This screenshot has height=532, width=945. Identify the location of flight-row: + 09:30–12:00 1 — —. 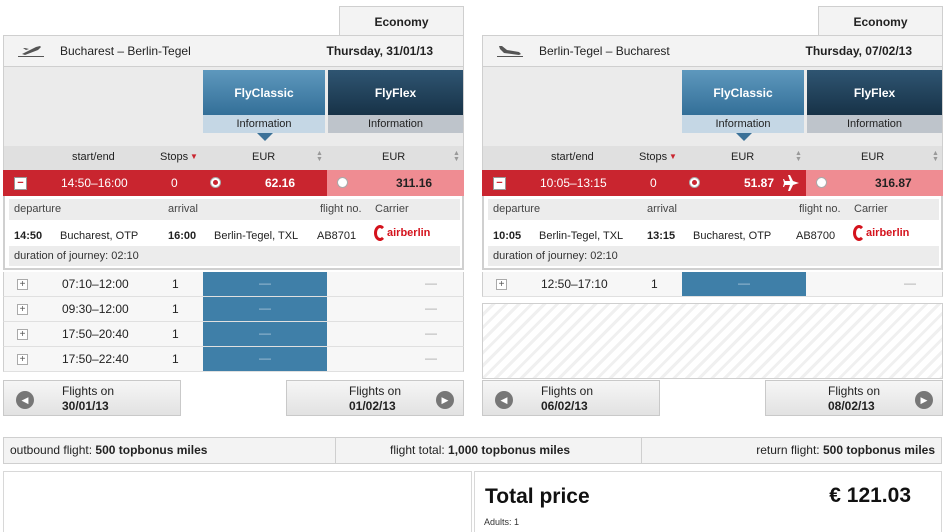
(233, 309).